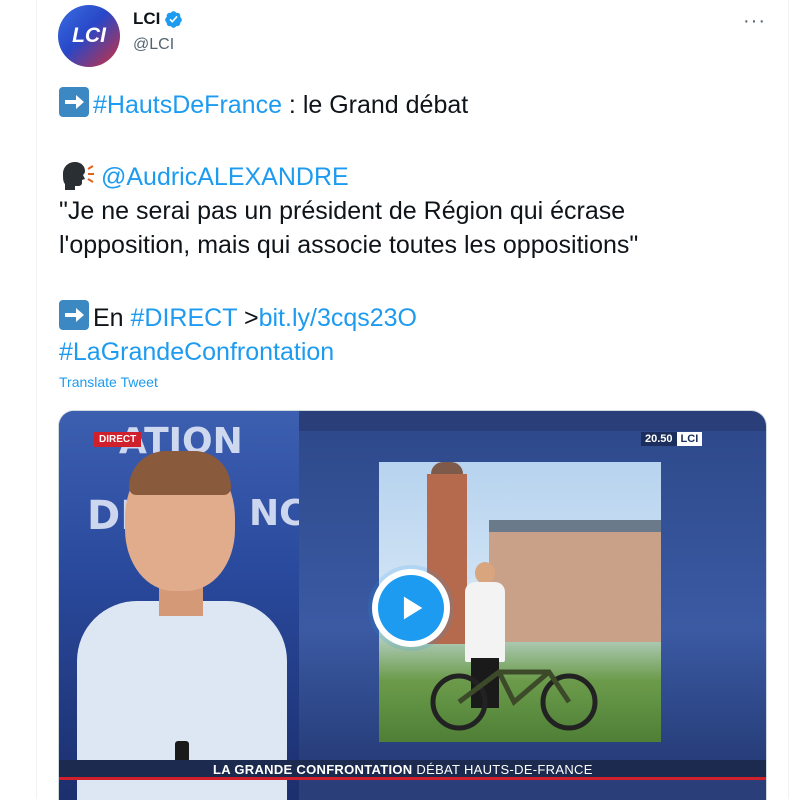 This screenshot has height=800, width=799. I want to click on lower-third-subtitle: DÉBAT HAUTS-DE-FRANCE, so click(504, 769).